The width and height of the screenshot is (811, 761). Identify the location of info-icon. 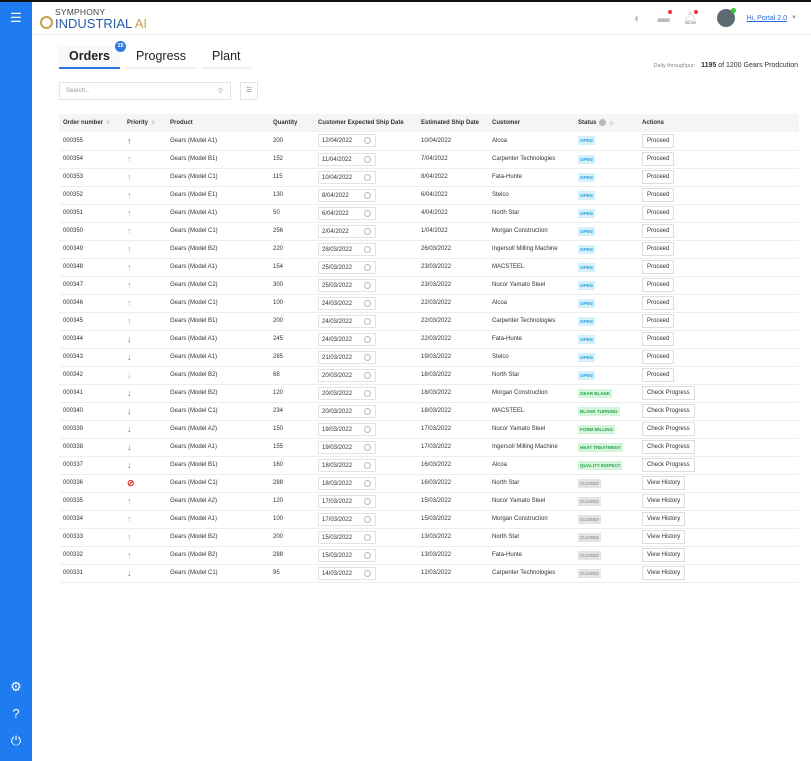
(603, 123).